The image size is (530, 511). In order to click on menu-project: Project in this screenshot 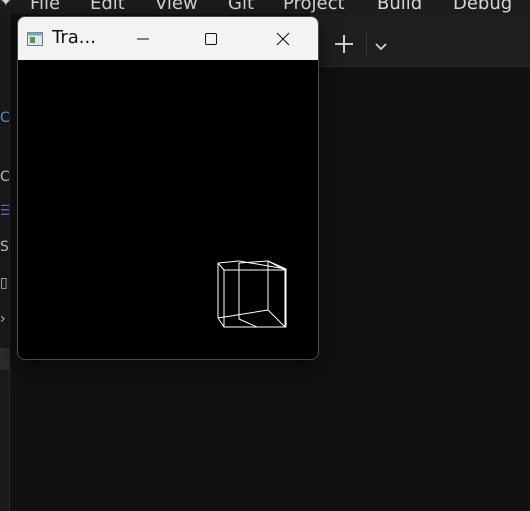, I will do `click(314, 7)`.